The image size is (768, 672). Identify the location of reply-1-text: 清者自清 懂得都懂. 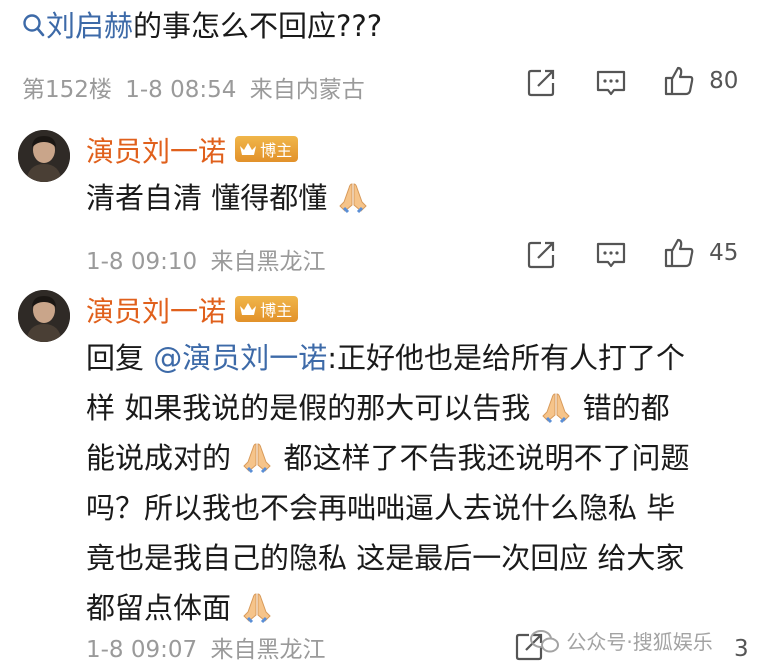
(228, 198).